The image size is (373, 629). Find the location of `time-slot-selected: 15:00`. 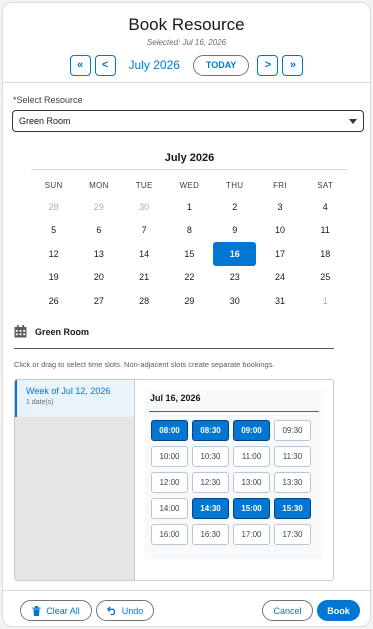

time-slot-selected: 15:00 is located at coordinates (251, 508).